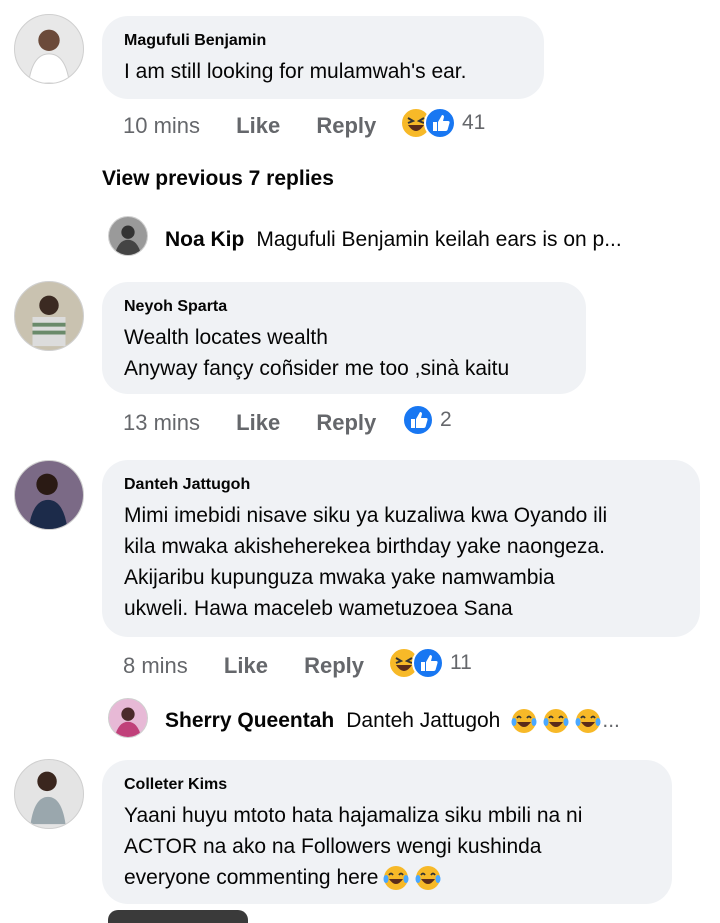 This screenshot has width=720, height=923. What do you see at coordinates (474, 122) in the screenshot?
I see `reaction-count: 41` at bounding box center [474, 122].